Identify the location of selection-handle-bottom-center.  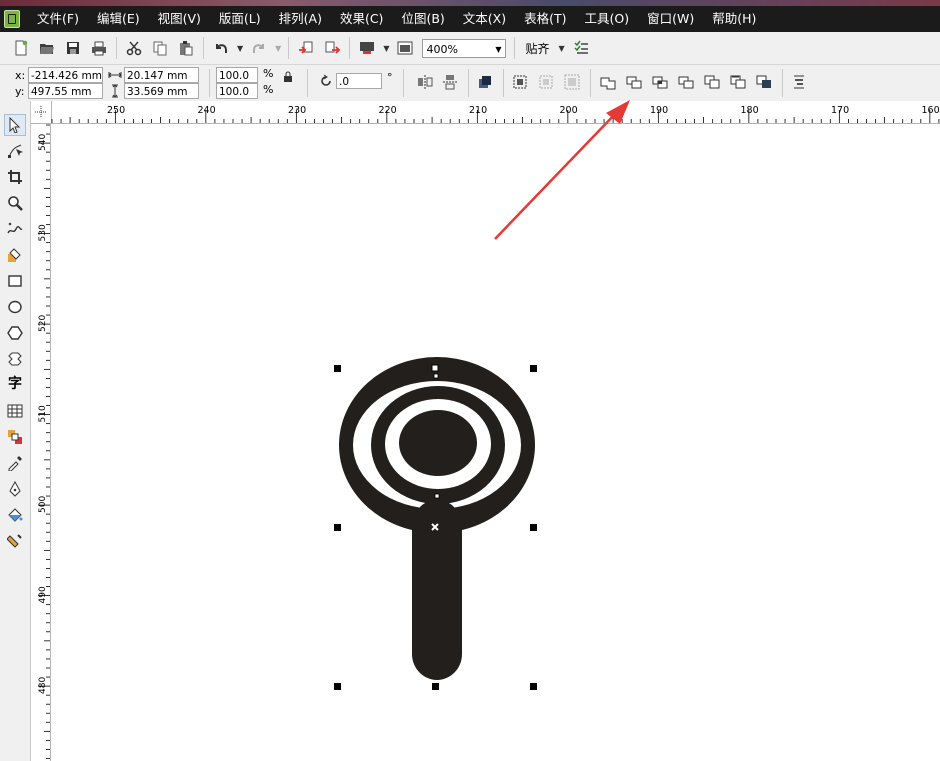
(435, 686).